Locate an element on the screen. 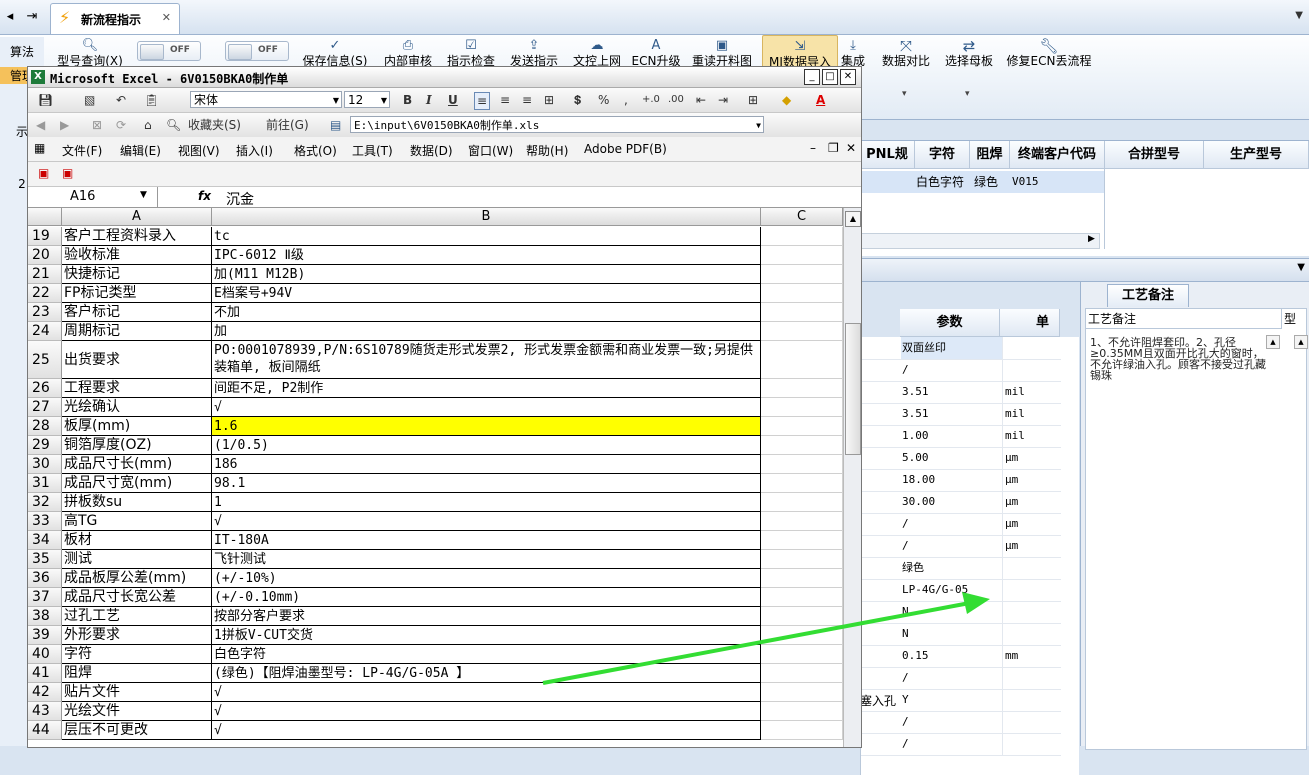  cell-b: 98.1 is located at coordinates (486, 483).